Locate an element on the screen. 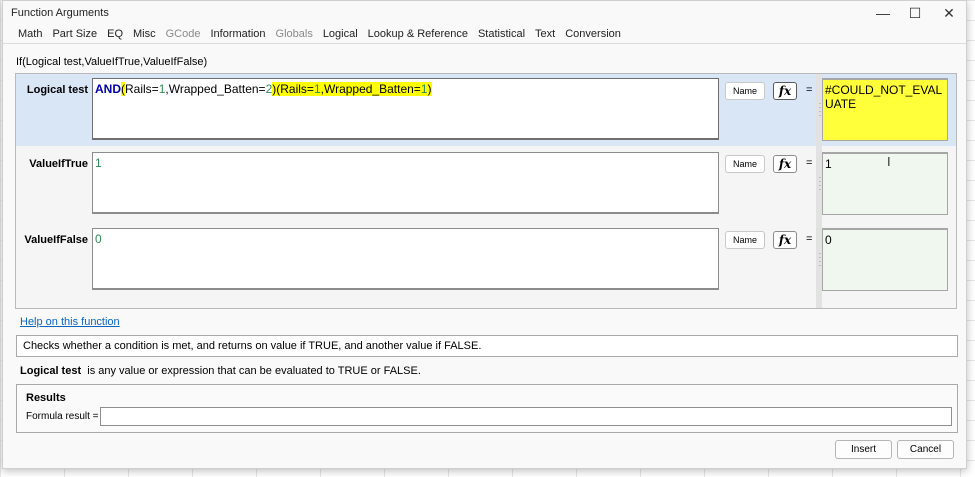 Image resolution: width=975 pixels, height=477 pixels. value-if-true-input: 1 is located at coordinates (405, 183).